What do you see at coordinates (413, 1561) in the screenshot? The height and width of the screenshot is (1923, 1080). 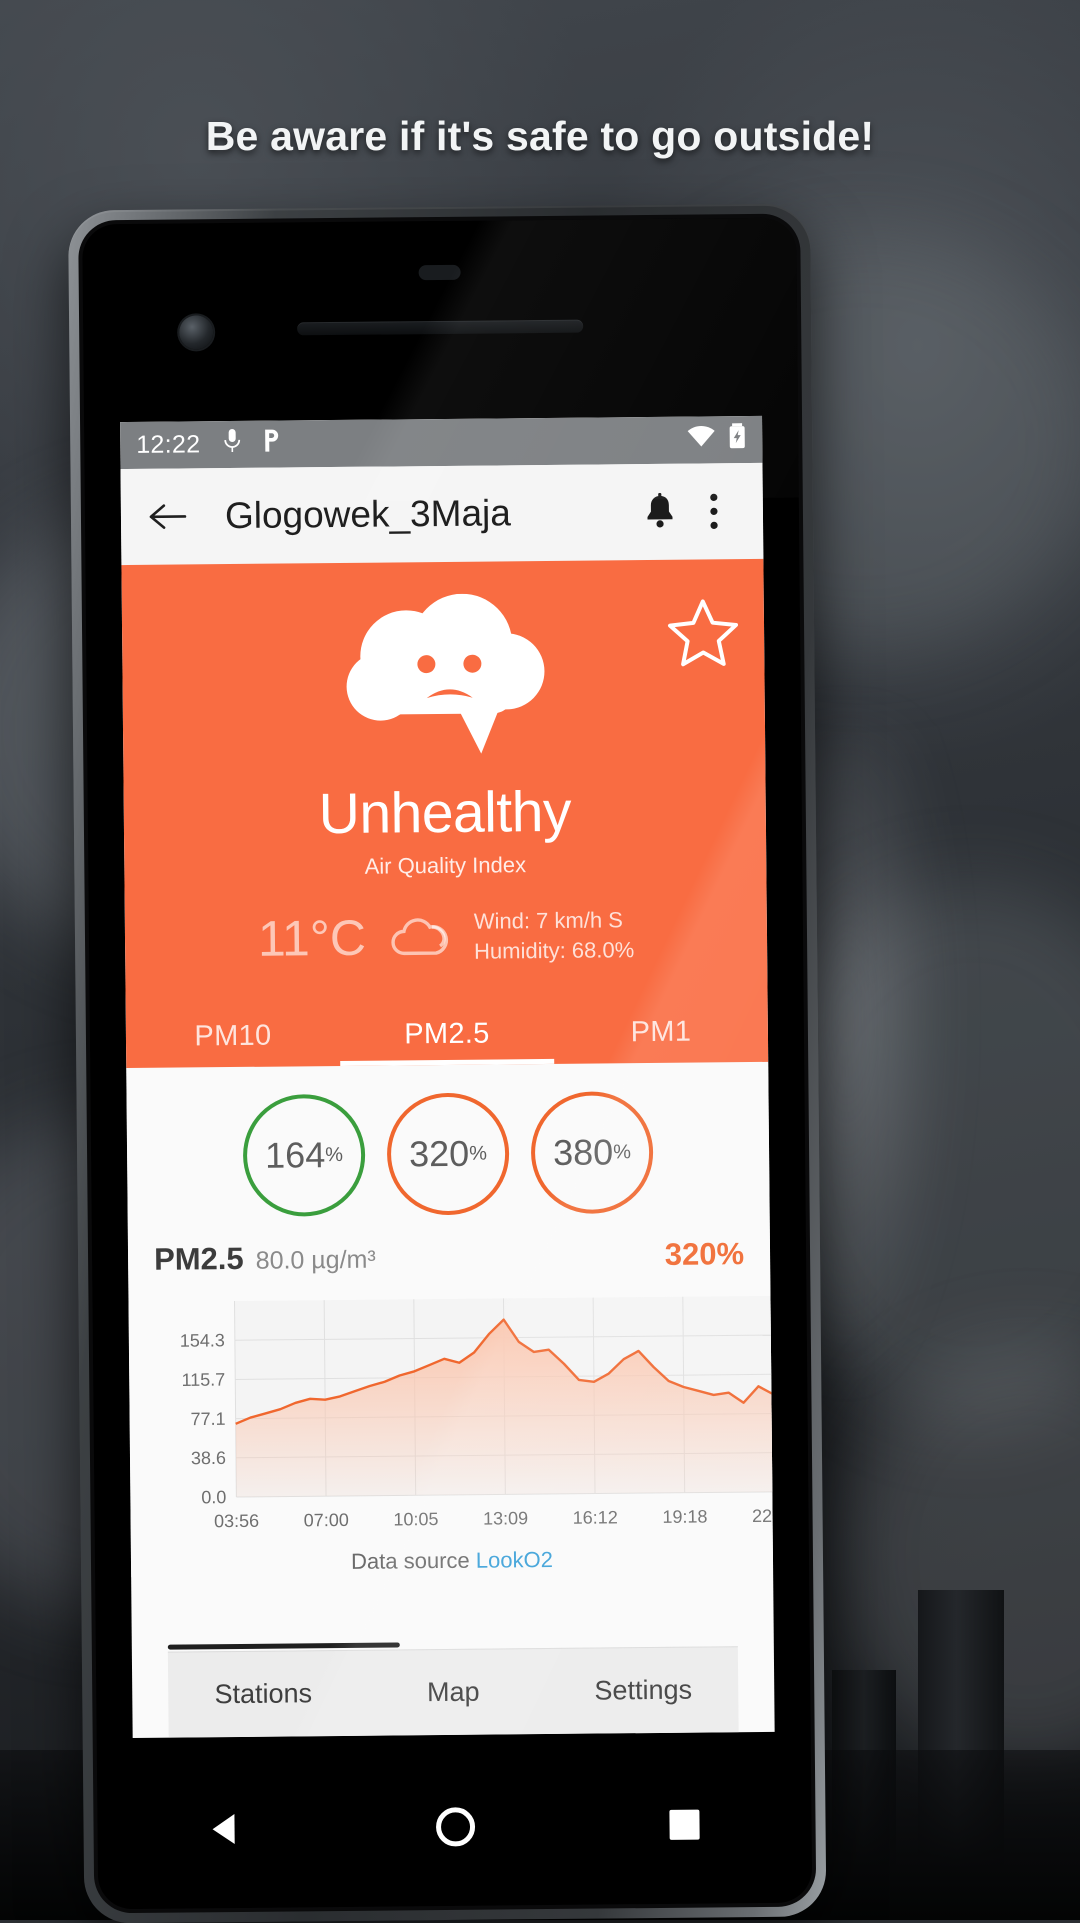 I see `chart-source-prefix: Data source` at bounding box center [413, 1561].